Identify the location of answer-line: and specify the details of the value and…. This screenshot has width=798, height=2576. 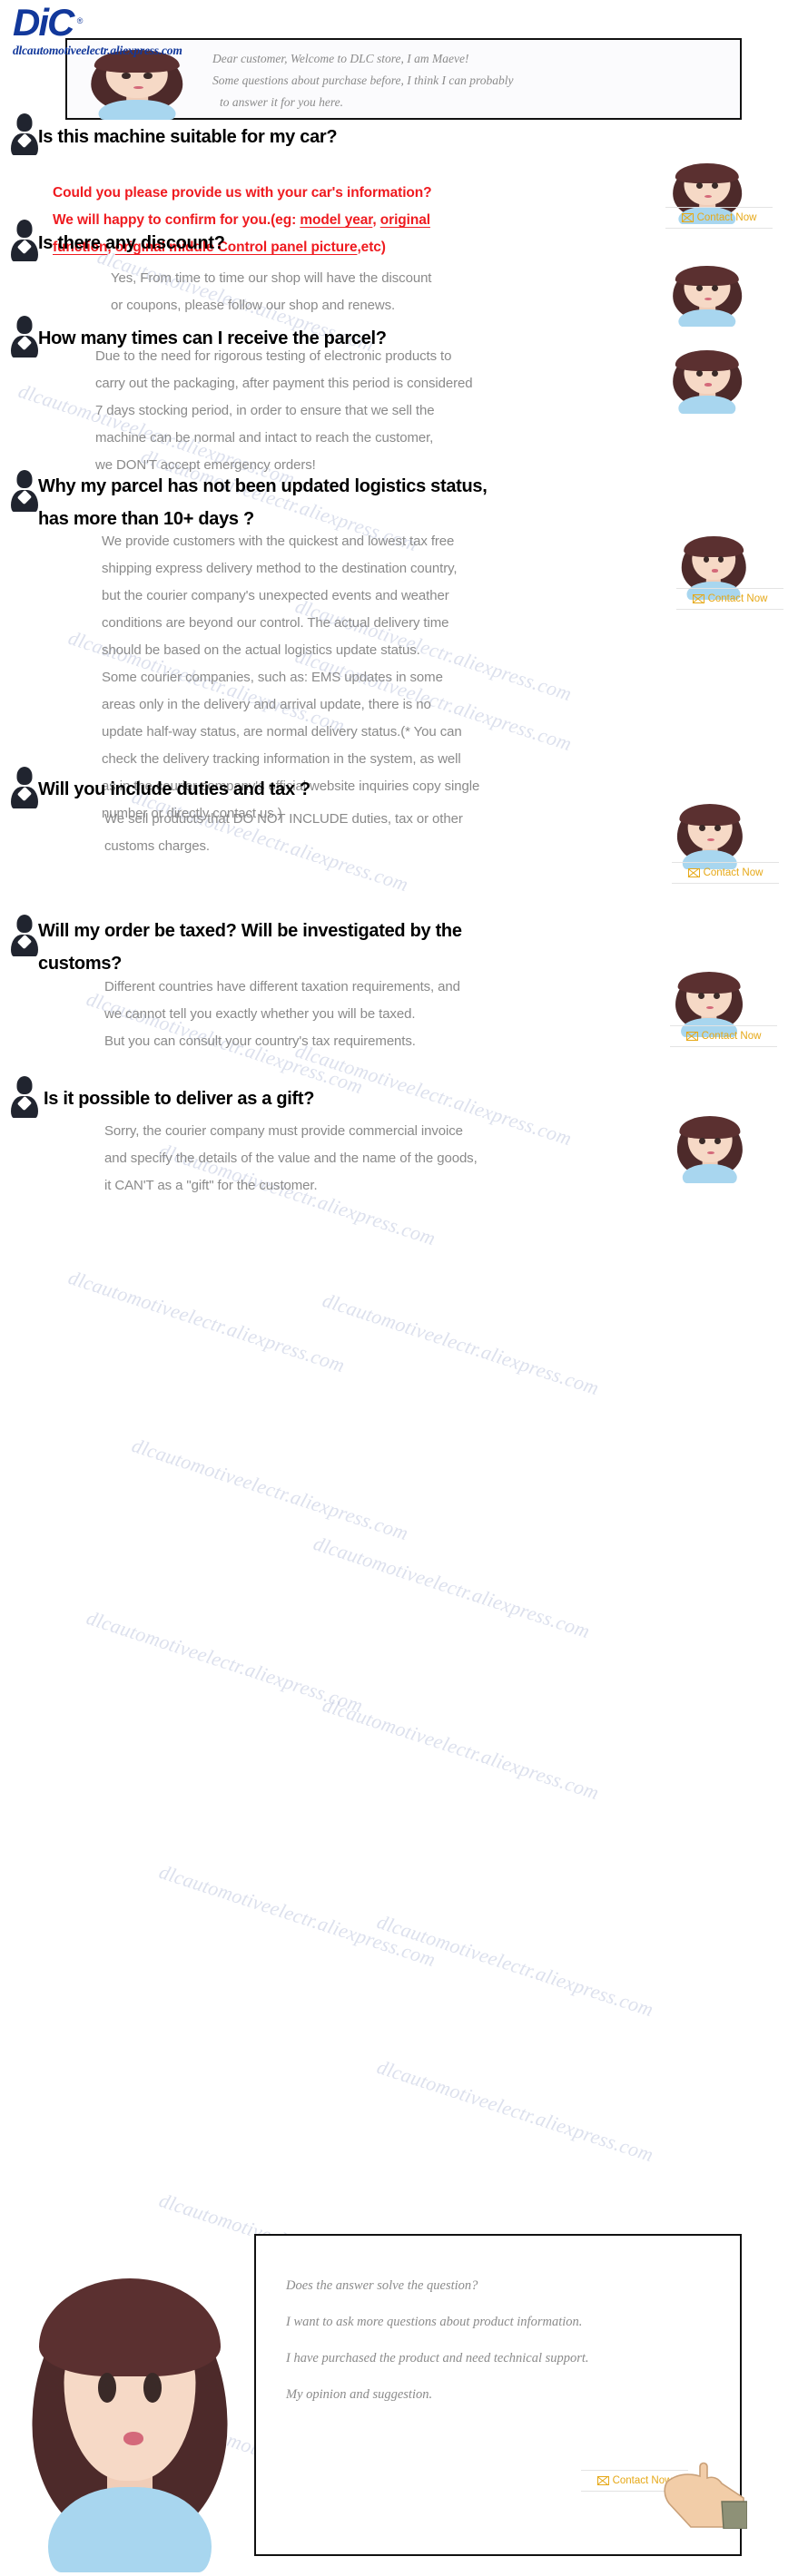
(291, 1158).